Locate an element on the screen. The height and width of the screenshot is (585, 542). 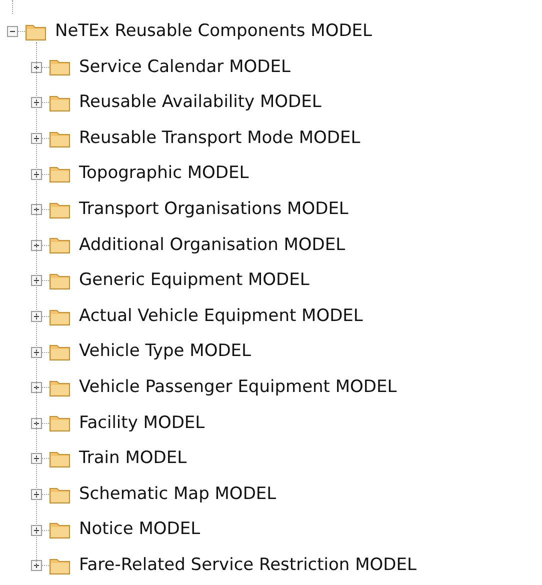
tree-item-label: Generic Equipment MODEL is located at coordinates (194, 281).